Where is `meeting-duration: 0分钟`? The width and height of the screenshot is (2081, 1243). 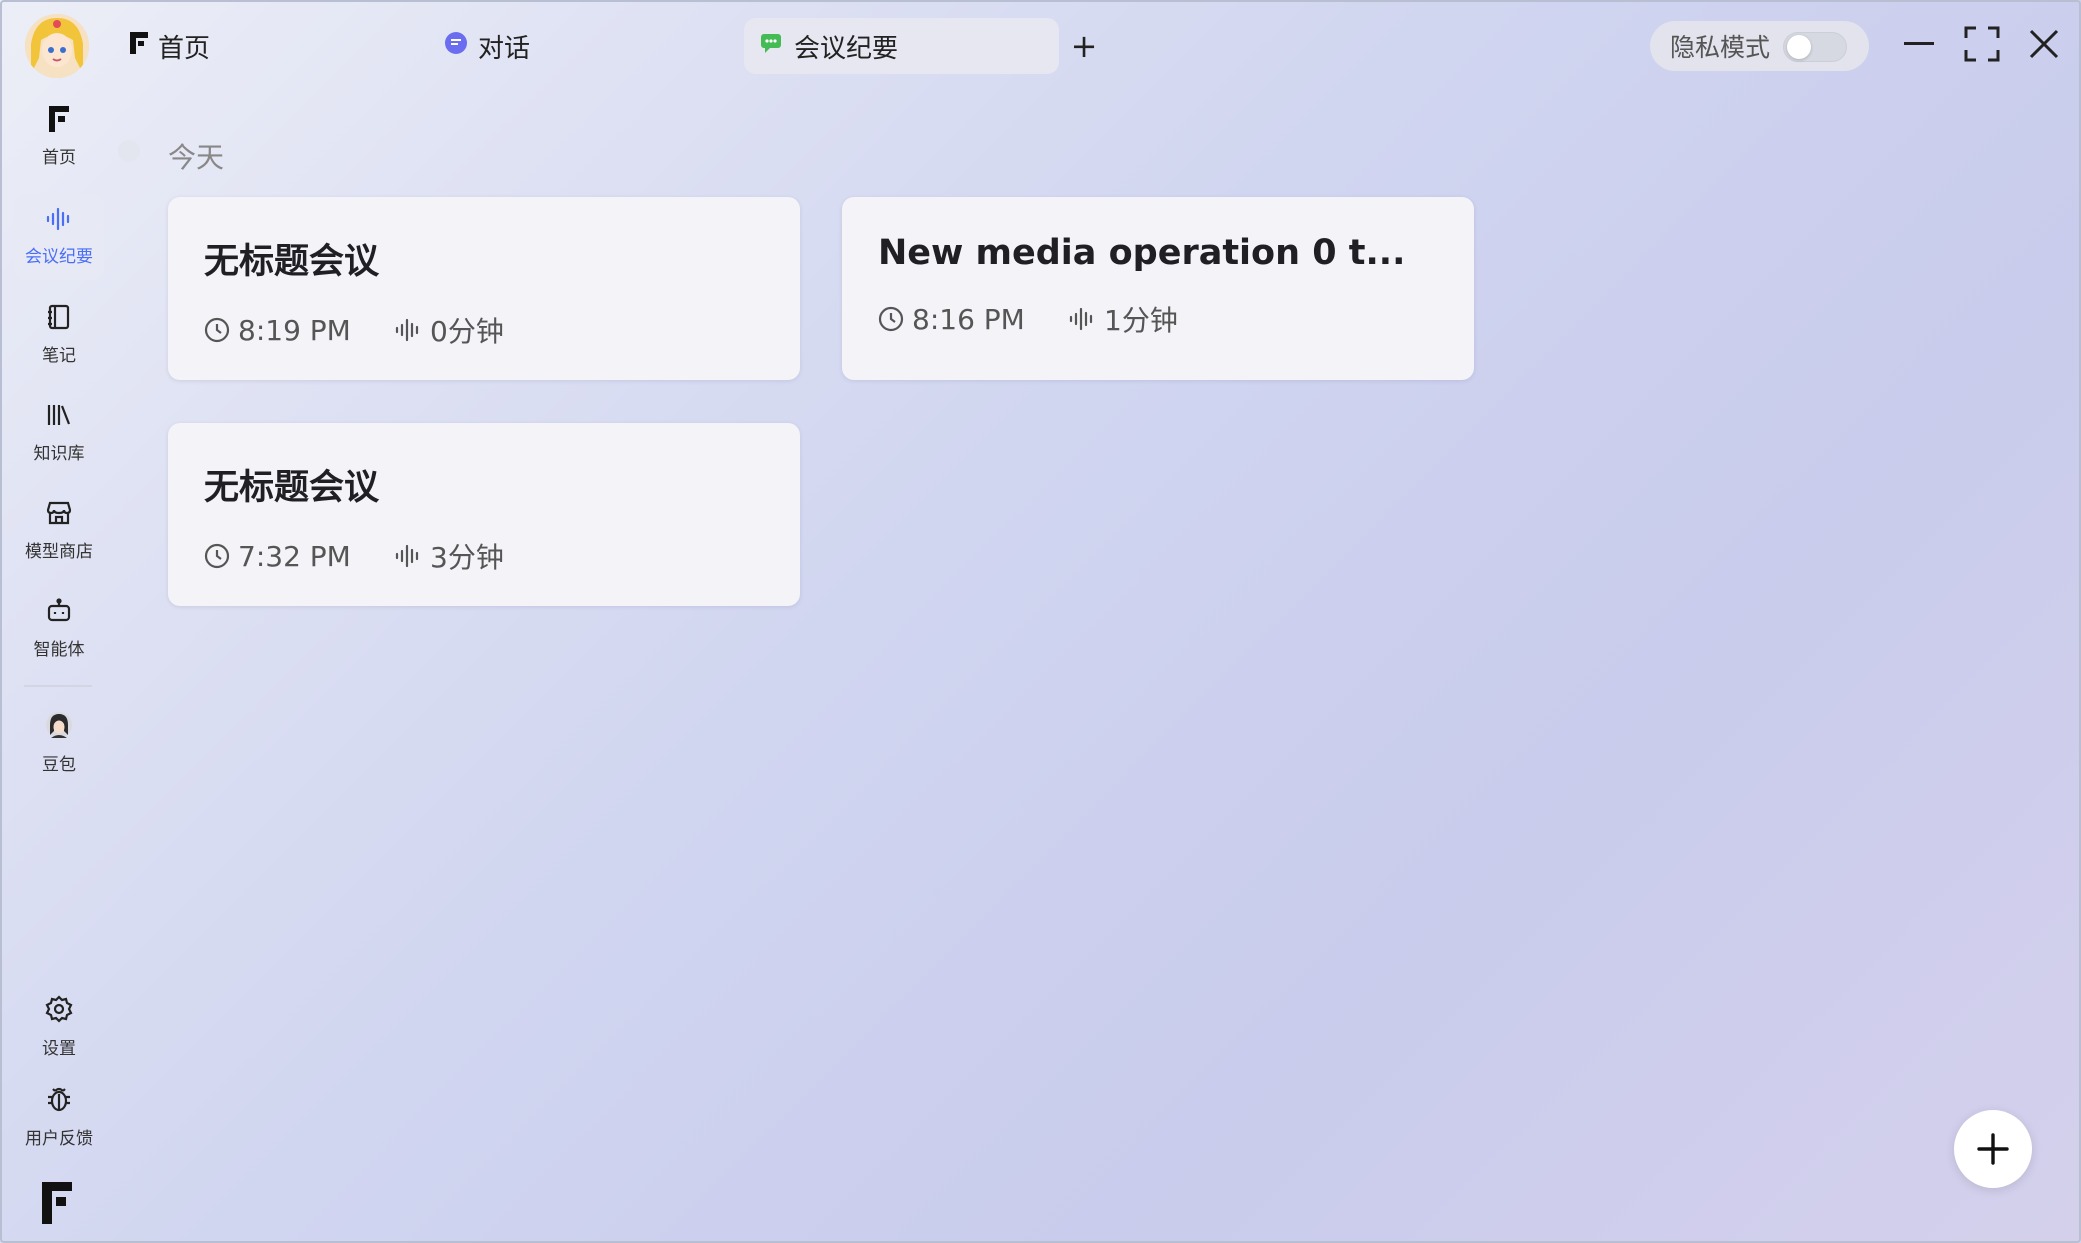
meeting-duration: 0分钟 is located at coordinates (449, 330).